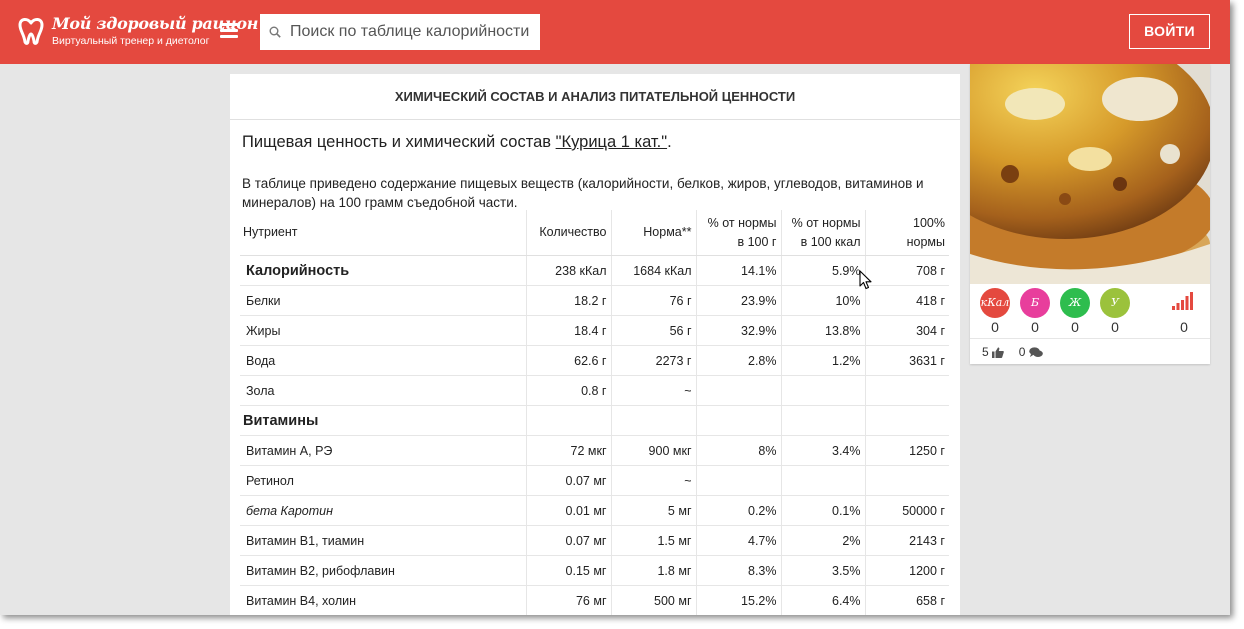 Image resolution: width=1244 pixels, height=629 pixels. I want to click on nutrient-name: бета Каротин, so click(383, 510).